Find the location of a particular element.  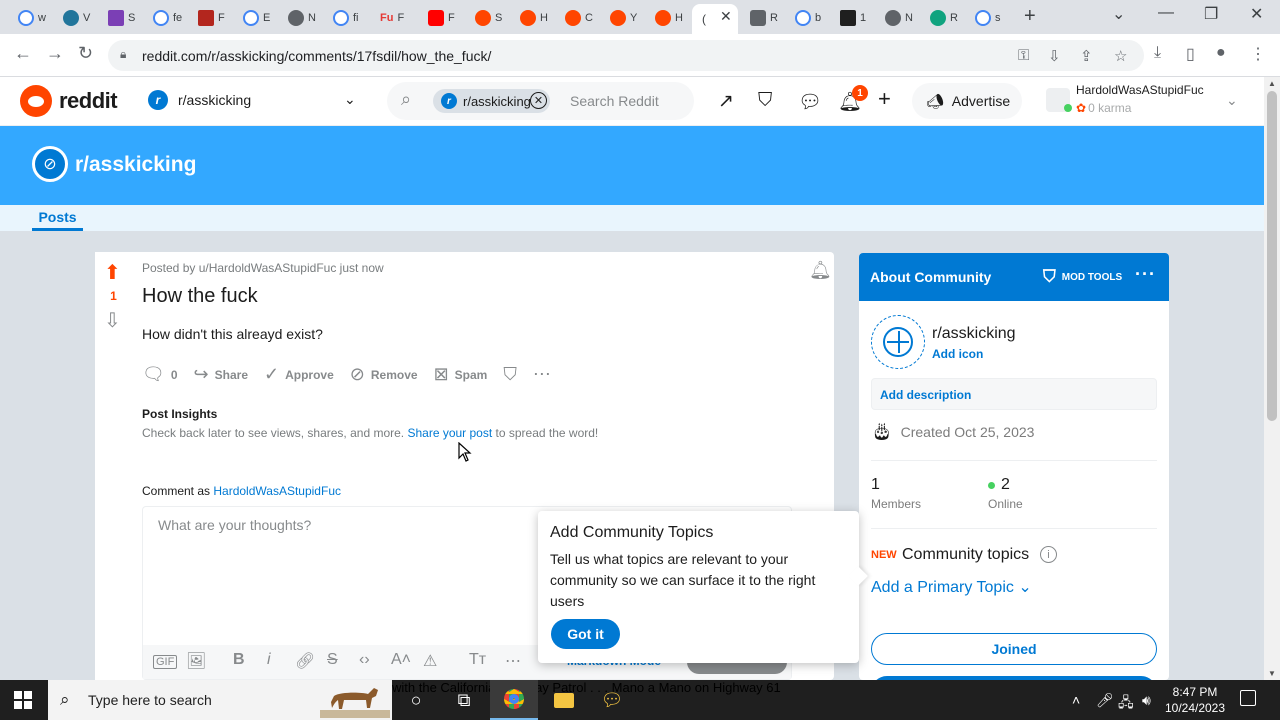

back-icon: ← is located at coordinates (23, 53).